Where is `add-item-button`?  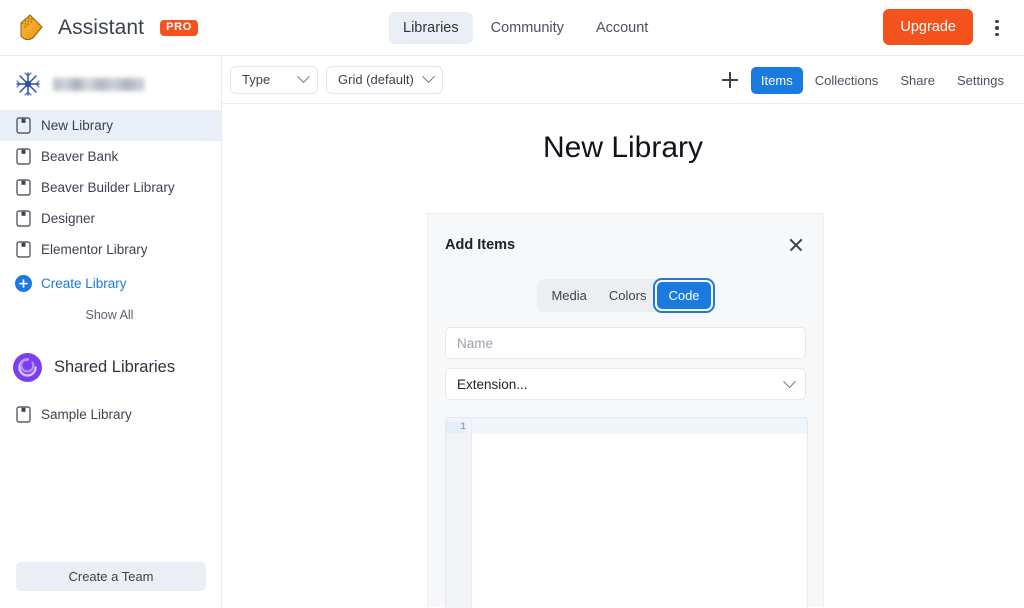 add-item-button is located at coordinates (730, 80).